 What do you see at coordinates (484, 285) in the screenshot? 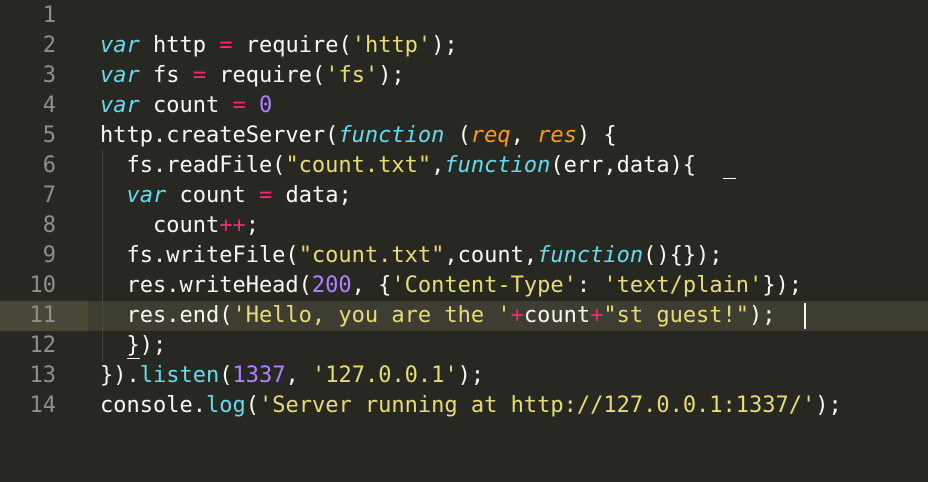
I see `code-token: 'Content-Type'` at bounding box center [484, 285].